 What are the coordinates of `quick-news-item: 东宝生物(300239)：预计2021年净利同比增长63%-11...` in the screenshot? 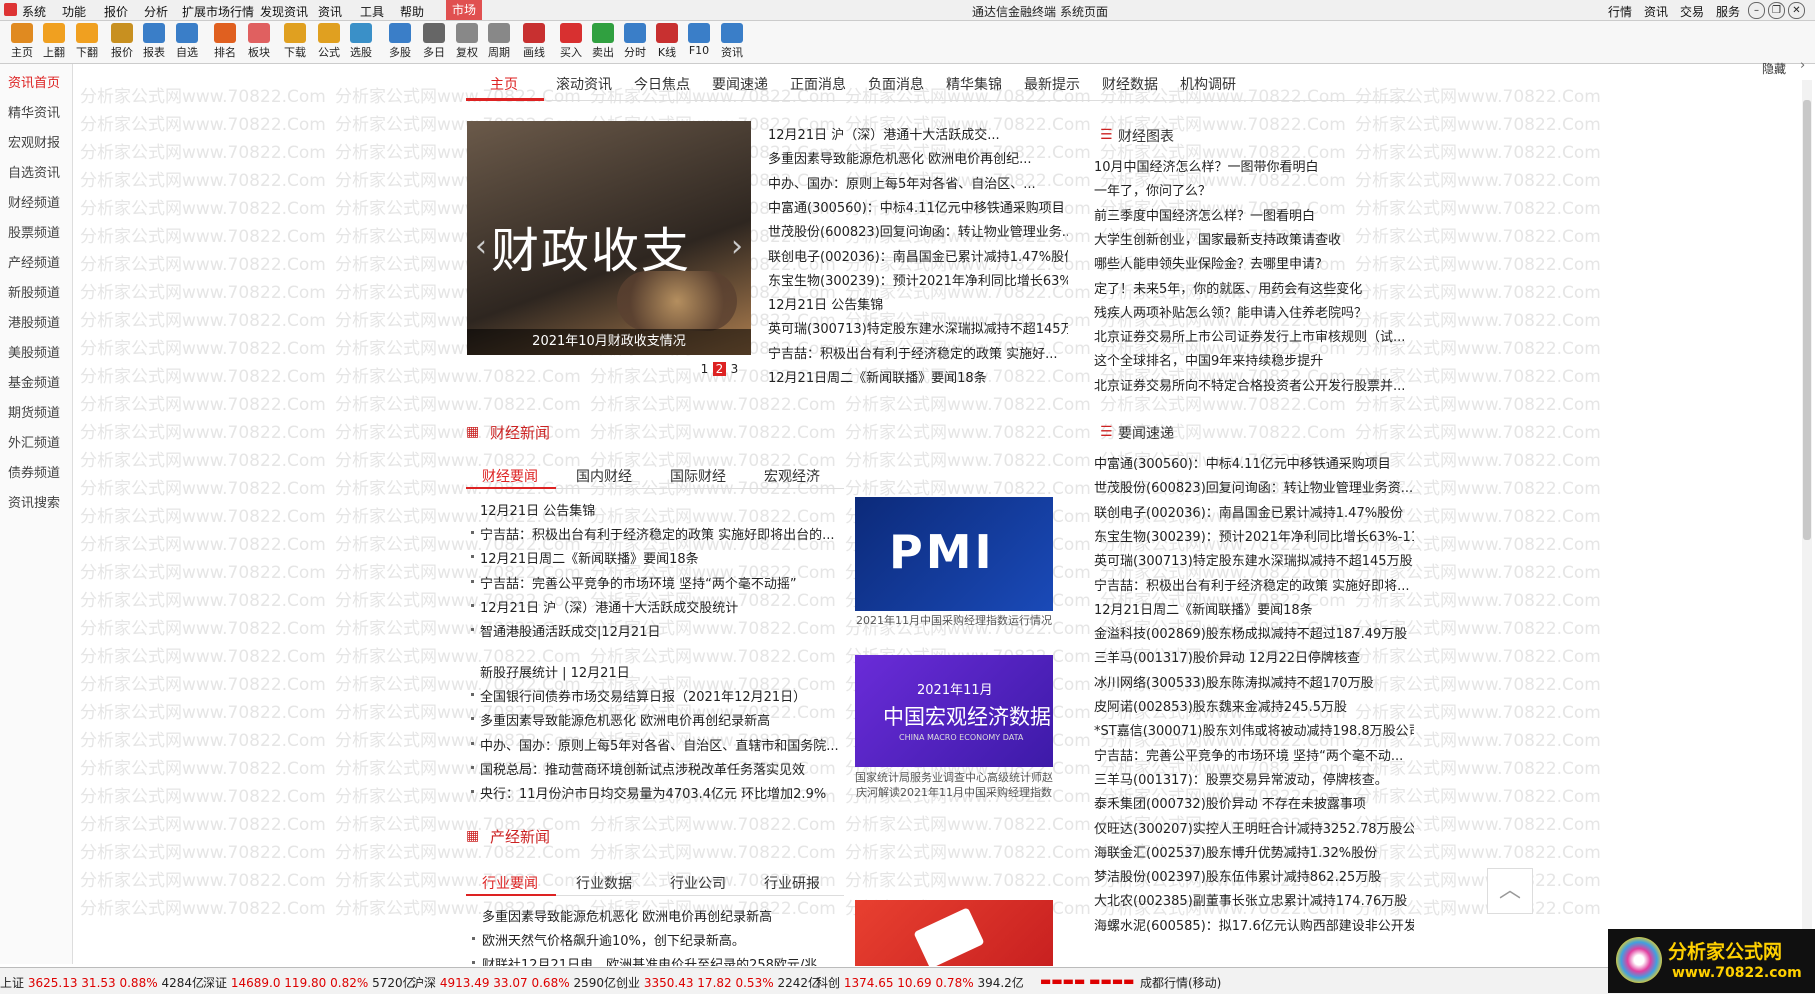 It's located at (1254, 535).